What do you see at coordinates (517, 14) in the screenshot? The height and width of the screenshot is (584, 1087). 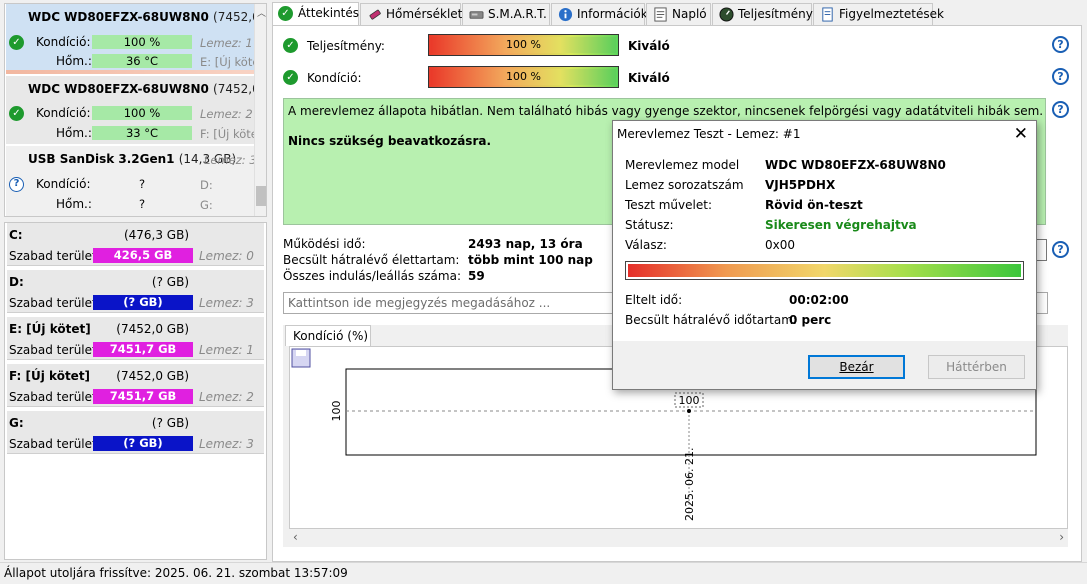 I see `tab-label: S.M.A.R.T.` at bounding box center [517, 14].